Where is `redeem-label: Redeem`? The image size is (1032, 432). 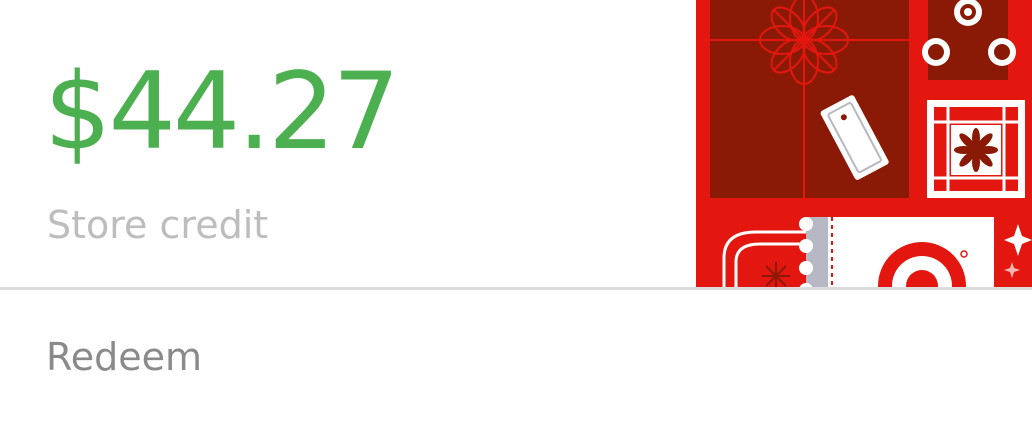
redeem-label: Redeem is located at coordinates (124, 357).